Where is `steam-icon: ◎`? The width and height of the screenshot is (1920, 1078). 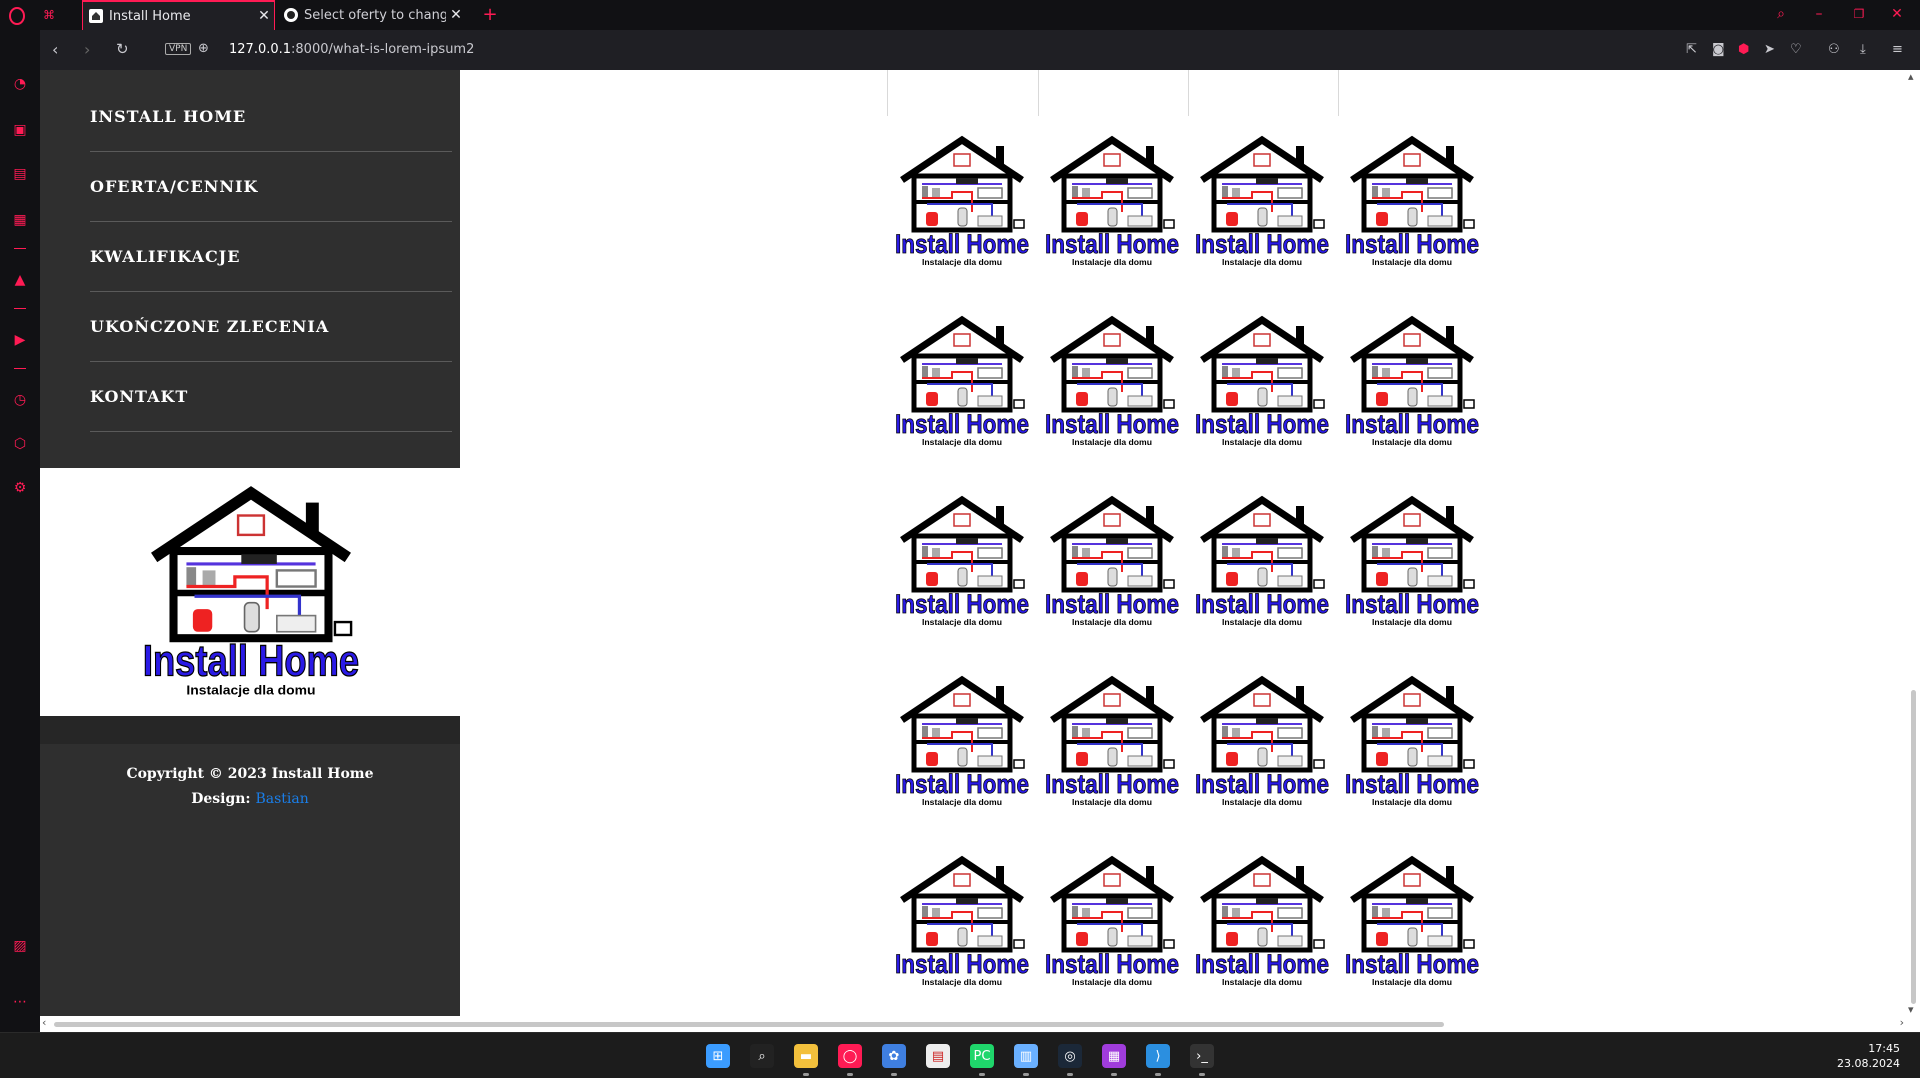 steam-icon: ◎ is located at coordinates (1070, 1056).